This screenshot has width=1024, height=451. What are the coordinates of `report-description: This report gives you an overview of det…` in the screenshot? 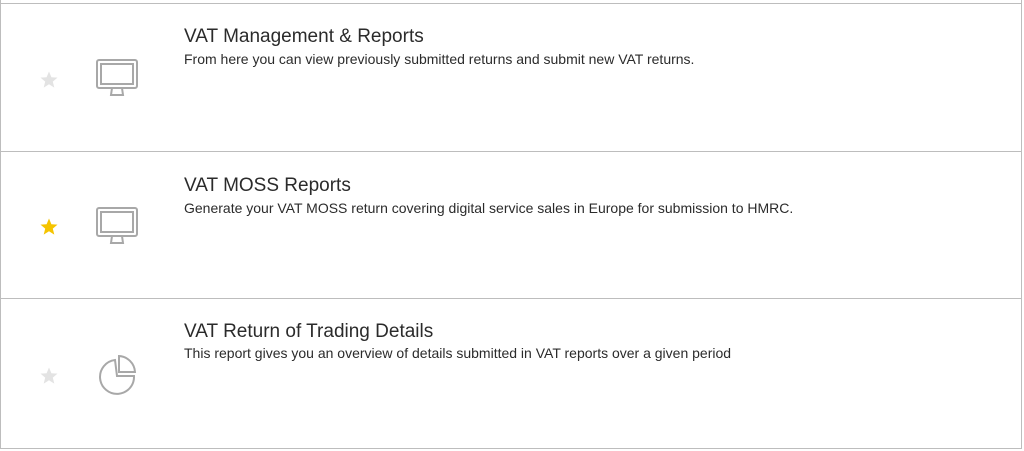 It's located at (458, 353).